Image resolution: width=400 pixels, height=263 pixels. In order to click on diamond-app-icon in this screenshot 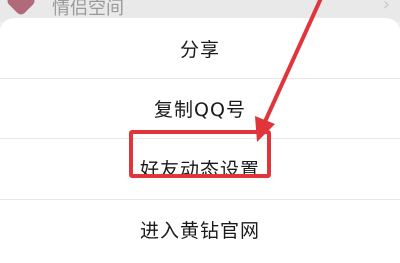, I will do `click(21, 8)`.